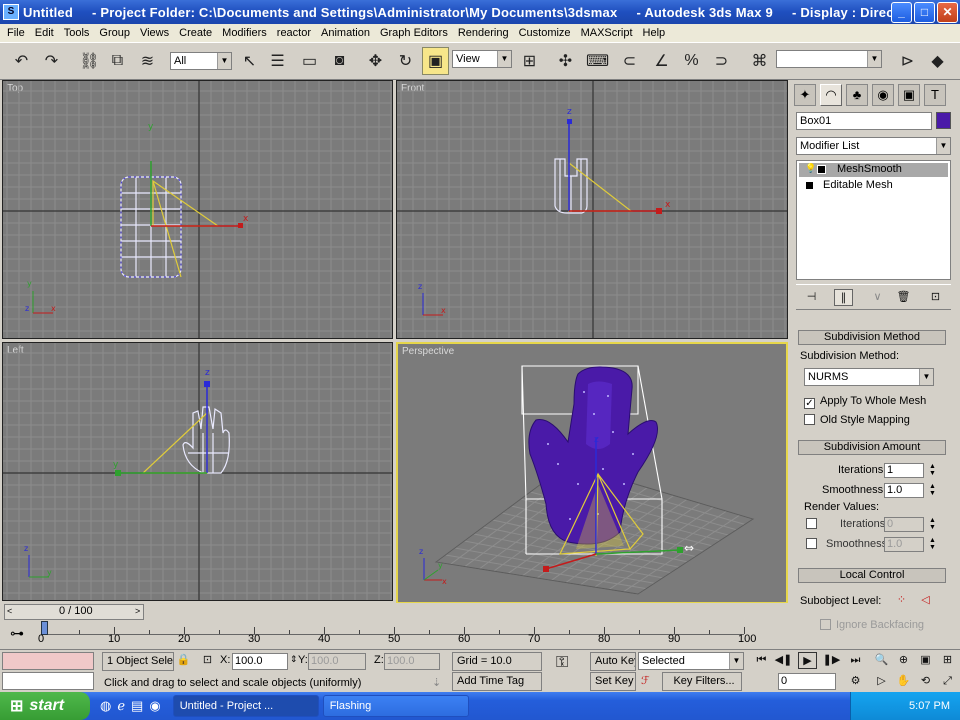  Describe the element at coordinates (629, 61) in the screenshot. I see `snap-toggle-icon: ⊂` at that location.